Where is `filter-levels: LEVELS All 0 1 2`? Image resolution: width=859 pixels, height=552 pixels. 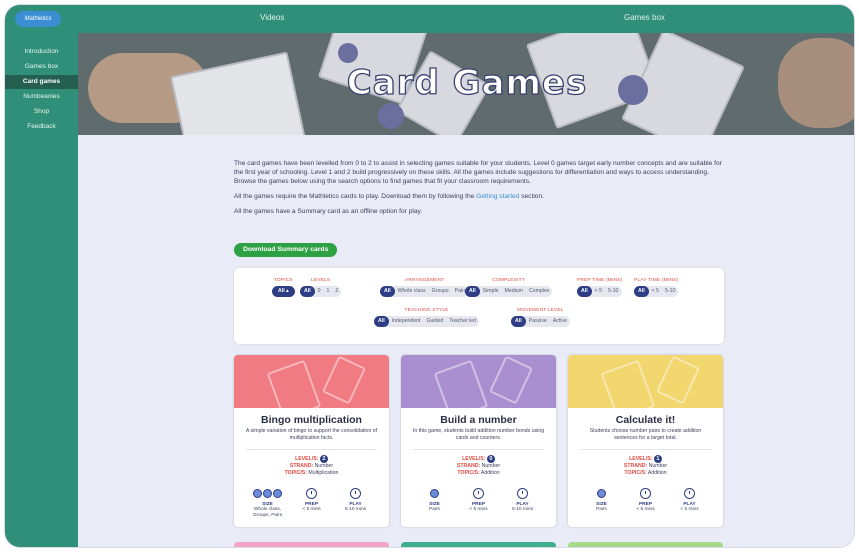
filter-levels: LEVELS All 0 1 2 is located at coordinates (321, 287).